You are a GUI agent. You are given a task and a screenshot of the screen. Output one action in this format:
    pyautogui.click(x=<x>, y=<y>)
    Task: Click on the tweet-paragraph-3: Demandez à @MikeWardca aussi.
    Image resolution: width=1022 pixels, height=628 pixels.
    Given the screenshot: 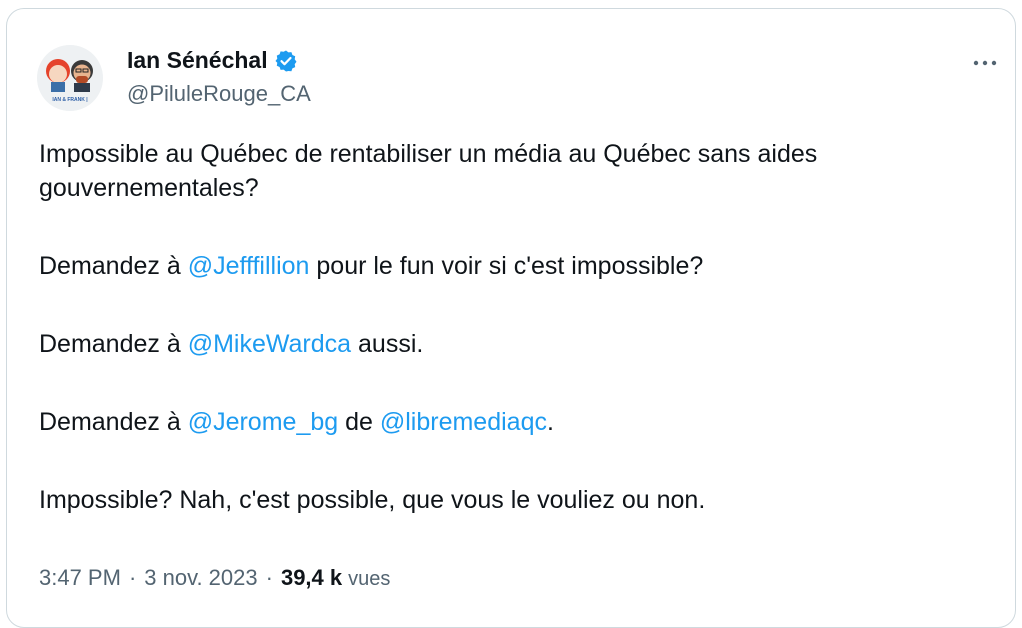 What is the action you would take?
    pyautogui.click(x=509, y=344)
    